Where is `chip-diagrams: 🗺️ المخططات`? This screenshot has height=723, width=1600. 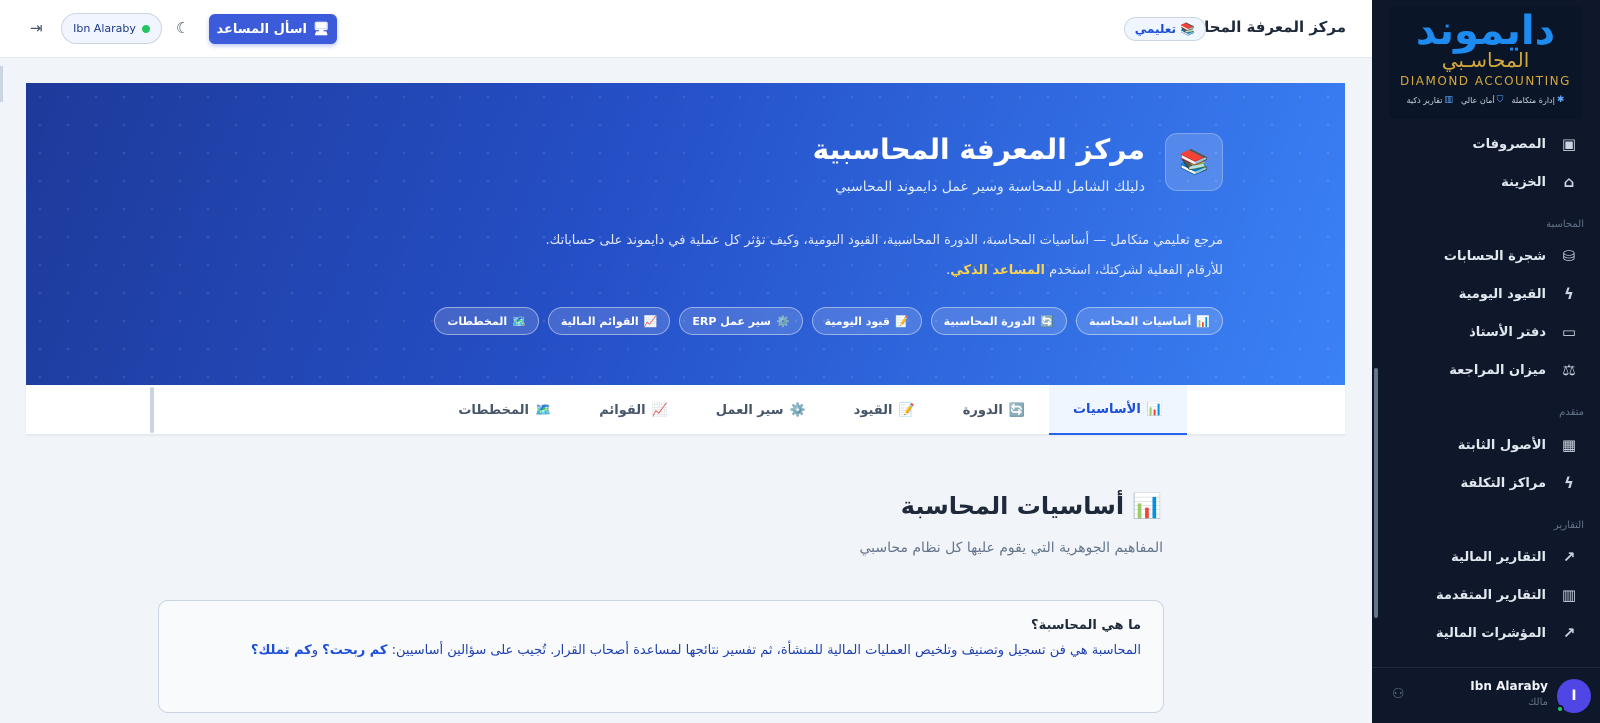 chip-diagrams: 🗺️ المخططات is located at coordinates (486, 321).